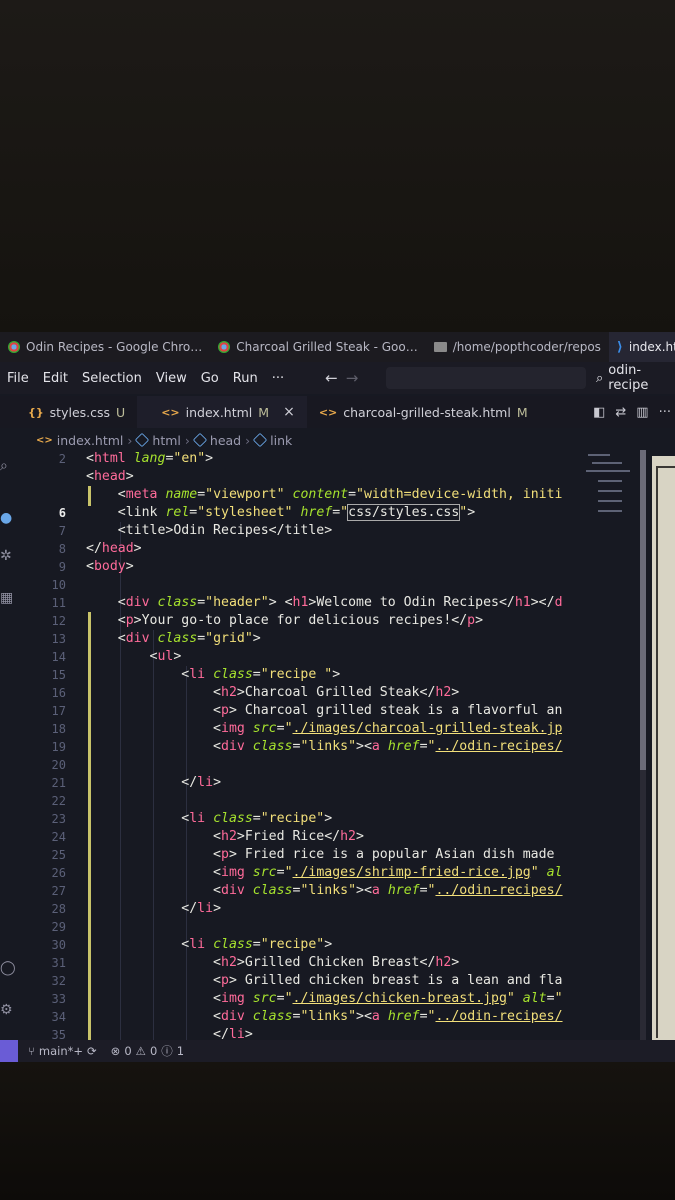 This screenshot has width=675, height=1200. What do you see at coordinates (610, 655) in the screenshot?
I see `minimap` at bounding box center [610, 655].